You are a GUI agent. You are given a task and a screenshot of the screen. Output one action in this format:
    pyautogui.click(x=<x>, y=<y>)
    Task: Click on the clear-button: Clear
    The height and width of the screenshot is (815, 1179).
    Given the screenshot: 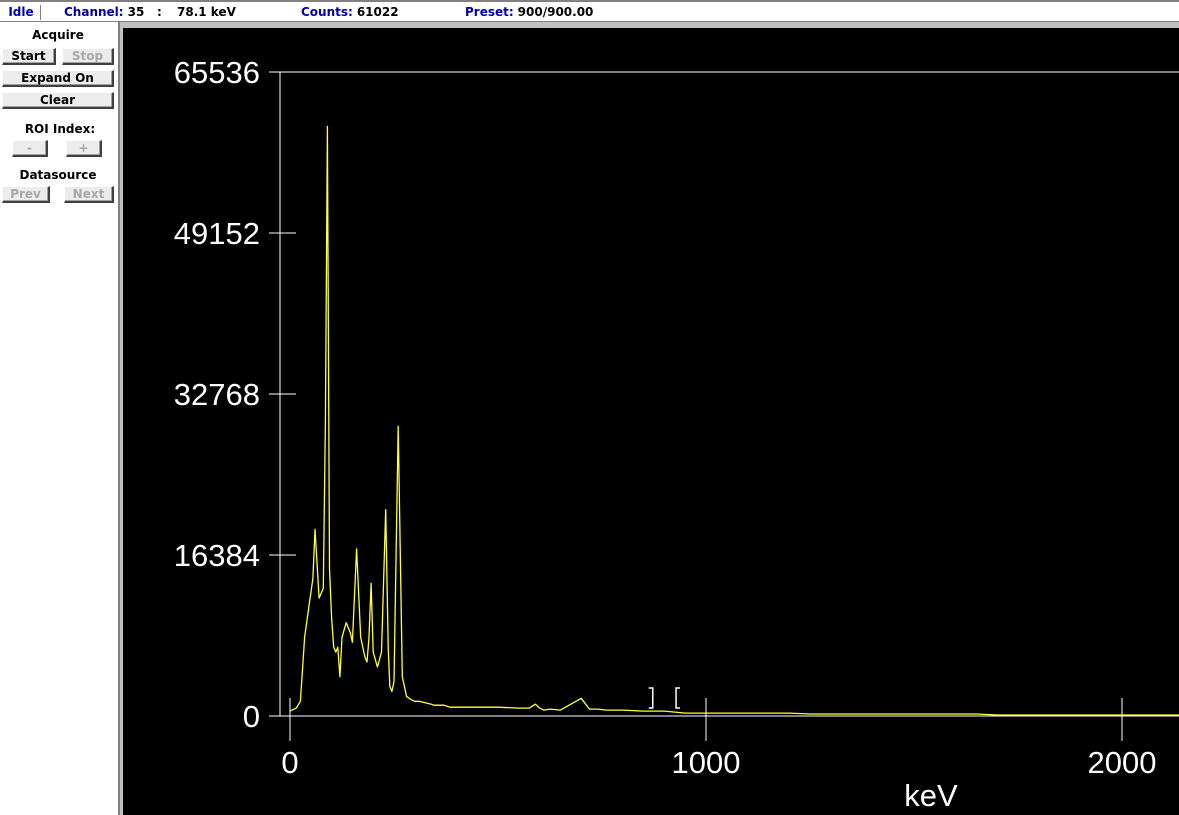 What is the action you would take?
    pyautogui.click(x=58, y=100)
    